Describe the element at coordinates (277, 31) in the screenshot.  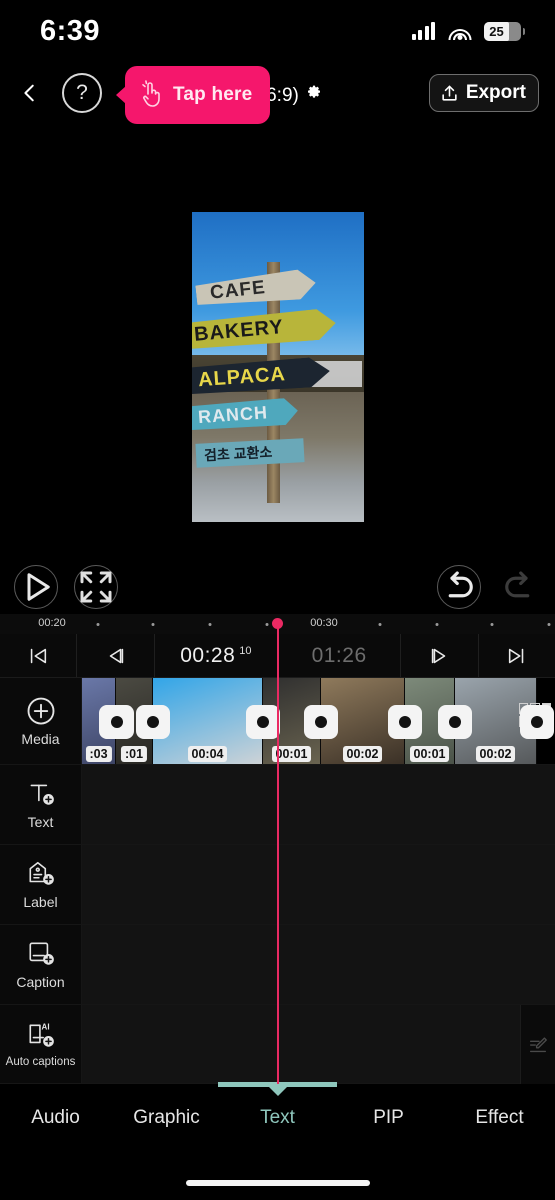
I see `status-bar: 6:39 25` at that location.